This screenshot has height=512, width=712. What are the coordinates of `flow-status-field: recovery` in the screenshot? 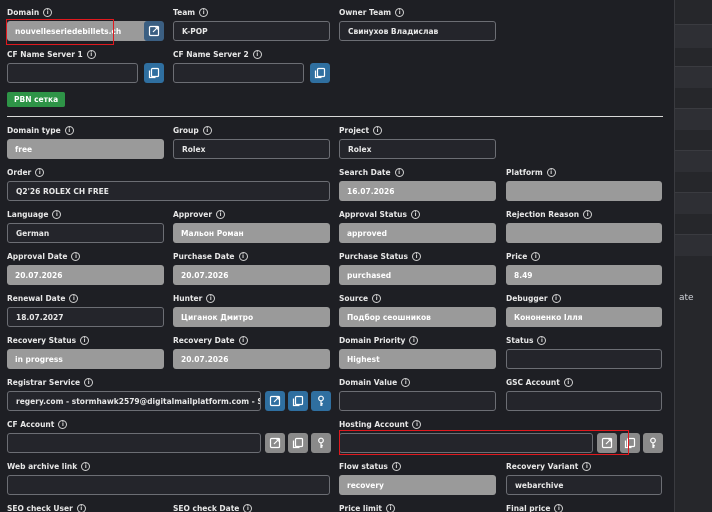 It's located at (417, 485).